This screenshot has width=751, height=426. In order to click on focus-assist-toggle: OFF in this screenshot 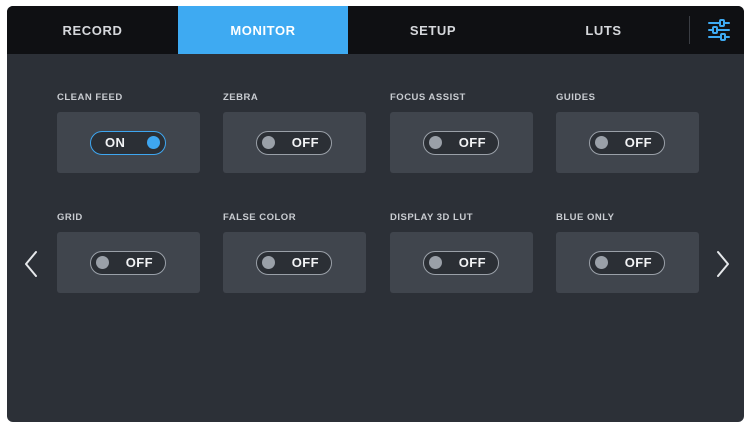, I will do `click(461, 143)`.